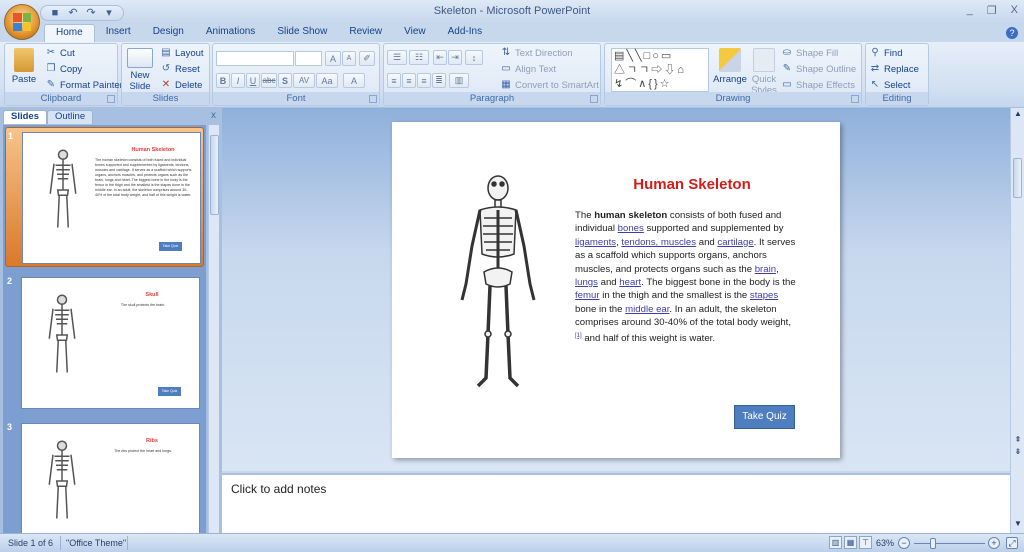 This screenshot has height=552, width=1024. Describe the element at coordinates (631, 228) in the screenshot. I see `link-bones: bones` at that location.